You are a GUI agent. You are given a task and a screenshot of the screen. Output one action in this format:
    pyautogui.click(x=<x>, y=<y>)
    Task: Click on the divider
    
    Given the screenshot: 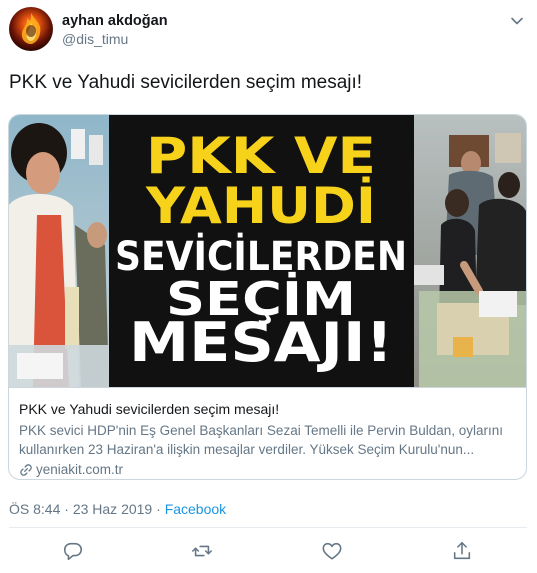 What is the action you would take?
    pyautogui.click(x=268, y=527)
    